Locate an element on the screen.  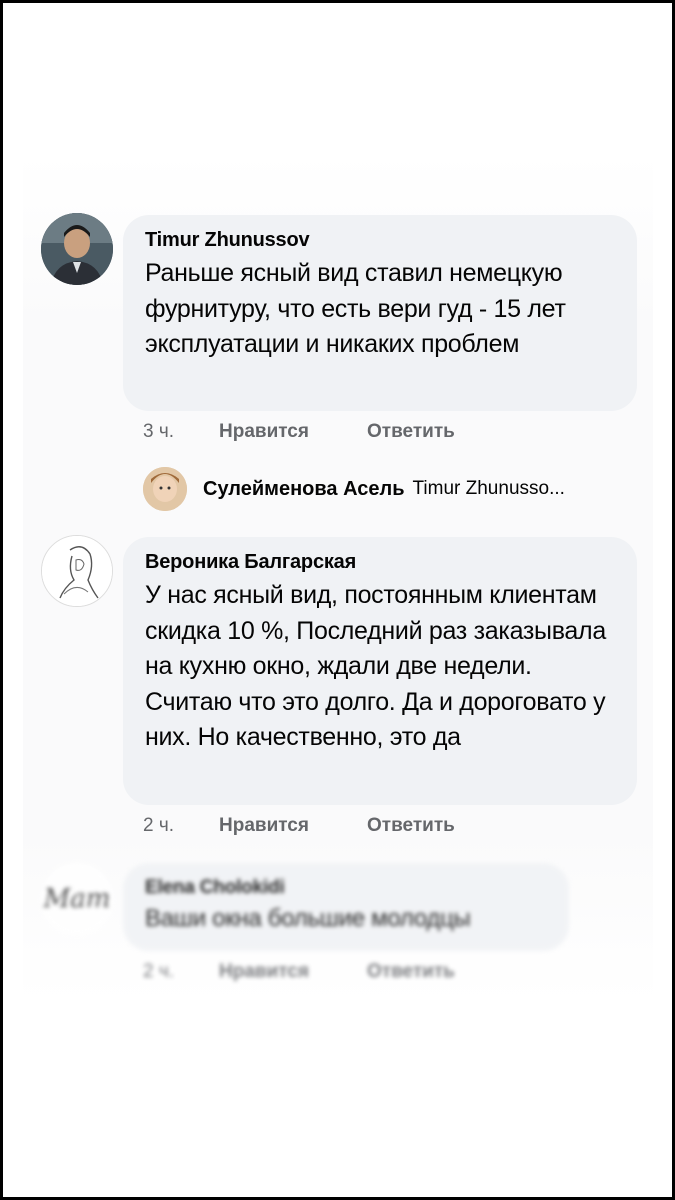
comment-author: Elena Cholokidi is located at coordinates (346, 888).